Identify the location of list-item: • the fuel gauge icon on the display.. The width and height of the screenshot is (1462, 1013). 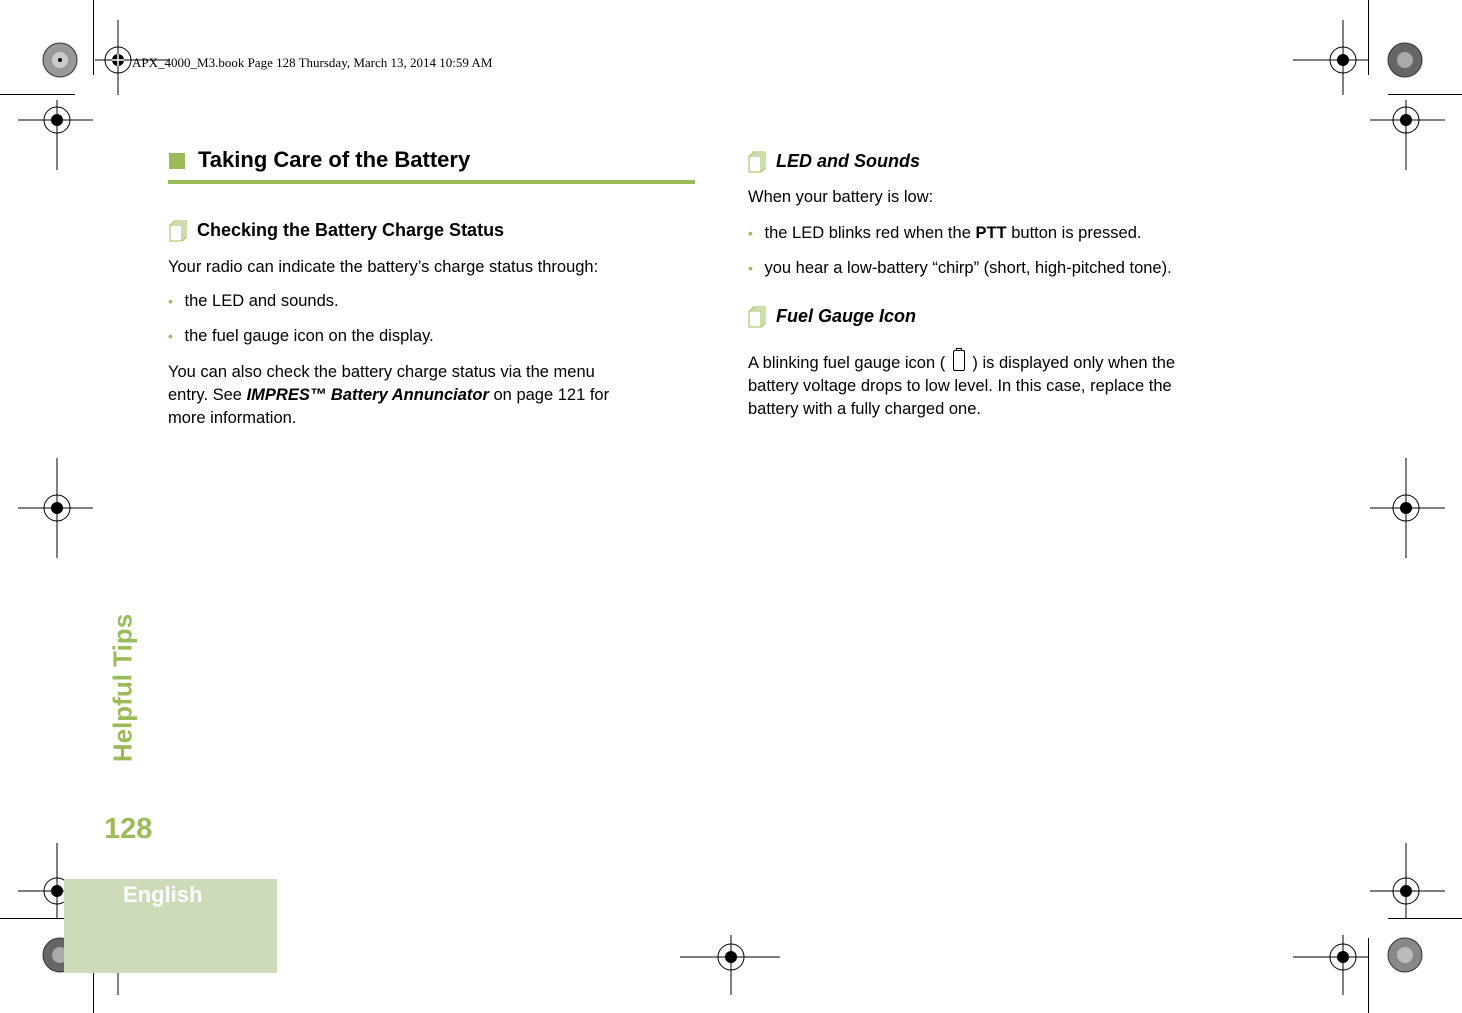
(301, 336).